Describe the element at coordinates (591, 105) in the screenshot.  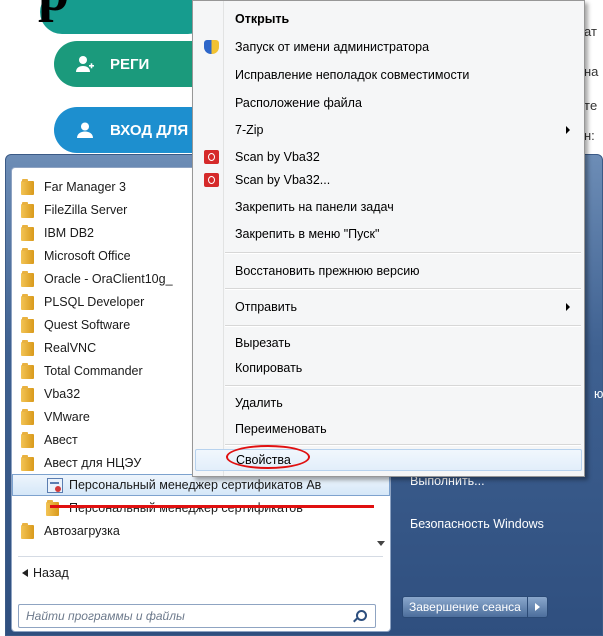
I see `right-text-fragment: тe` at that location.